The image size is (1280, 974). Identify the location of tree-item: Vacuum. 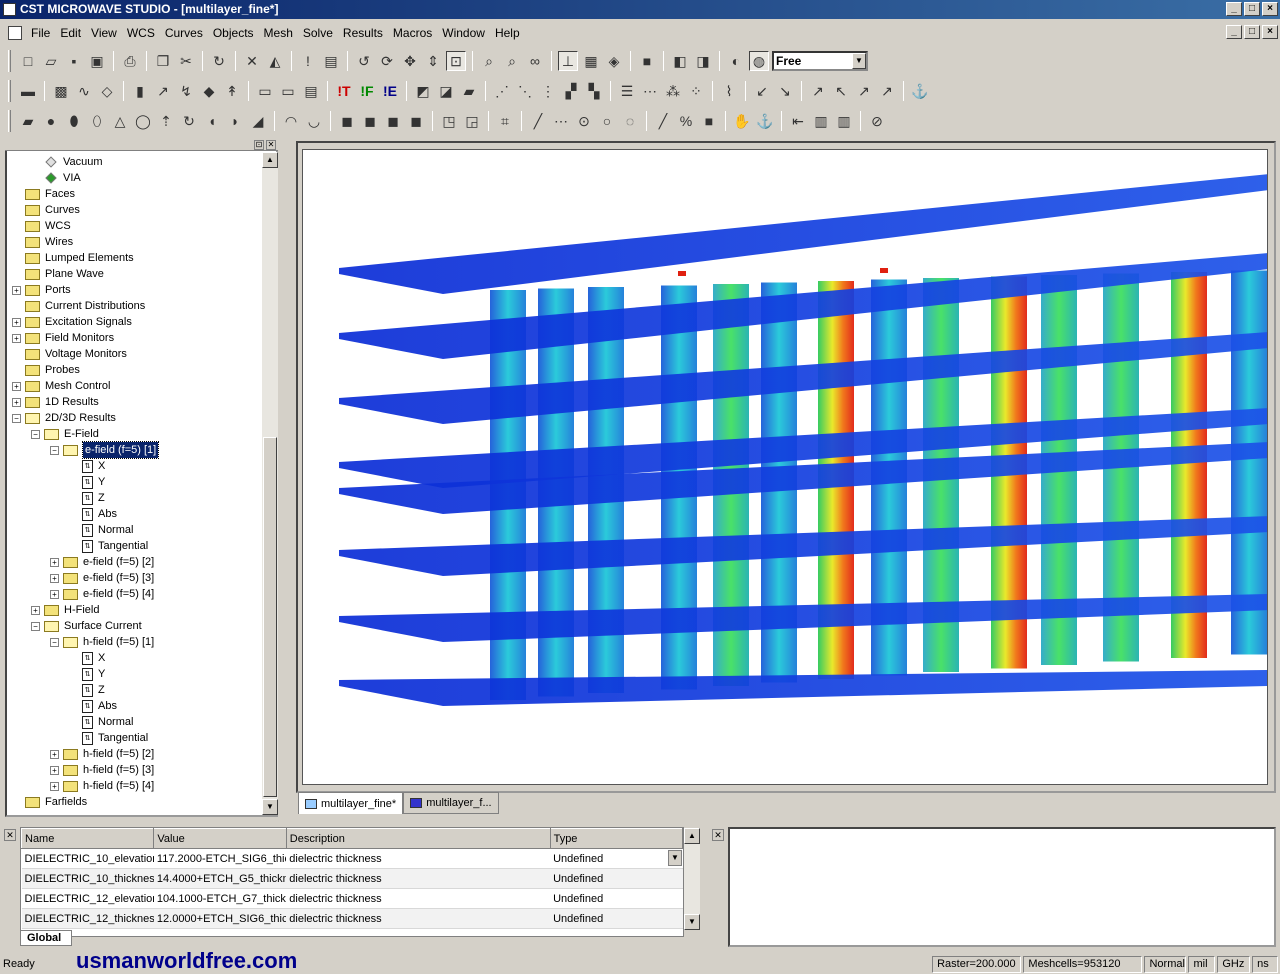
(67, 162).